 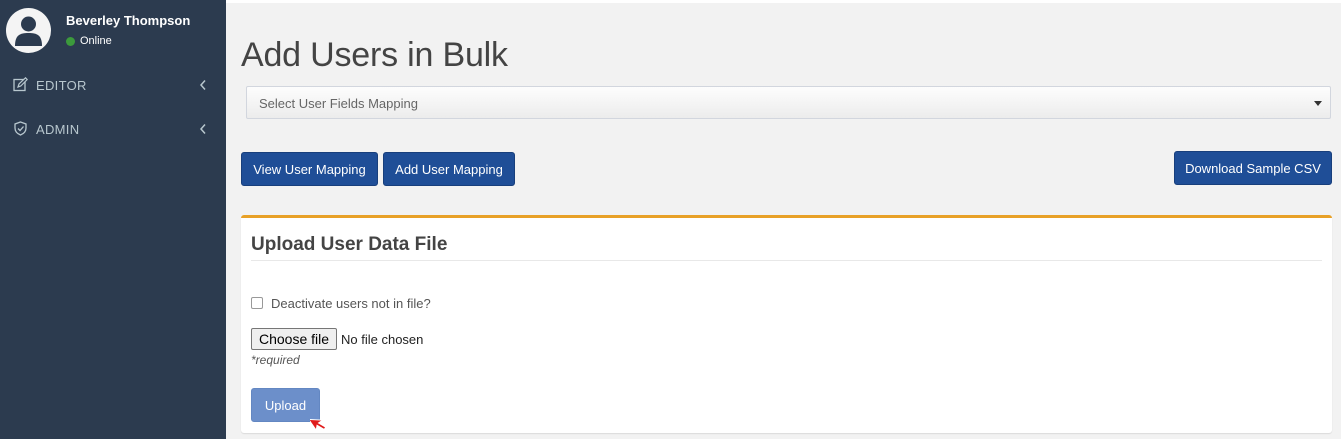 I want to click on choose-file-button: Choose file, so click(x=294, y=339).